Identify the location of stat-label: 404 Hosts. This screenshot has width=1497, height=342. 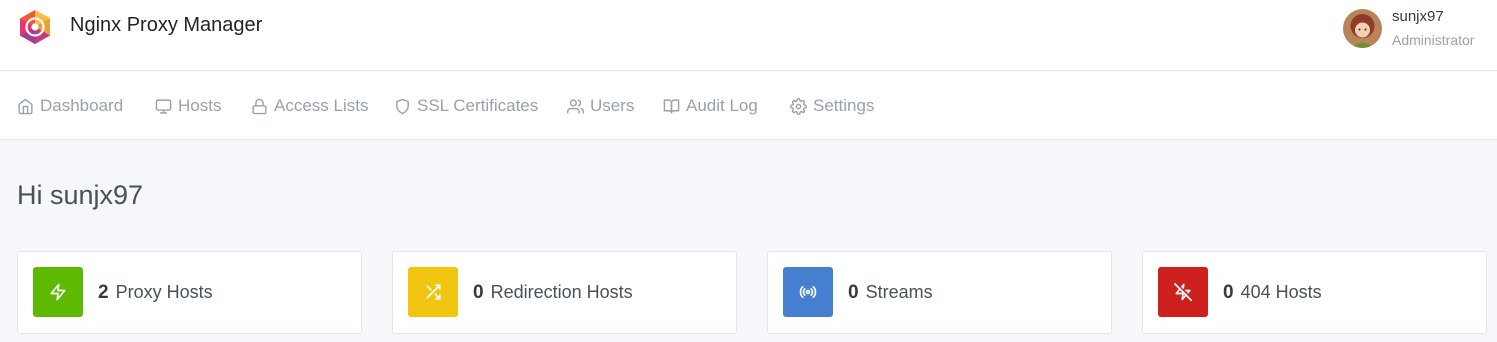
(1281, 292).